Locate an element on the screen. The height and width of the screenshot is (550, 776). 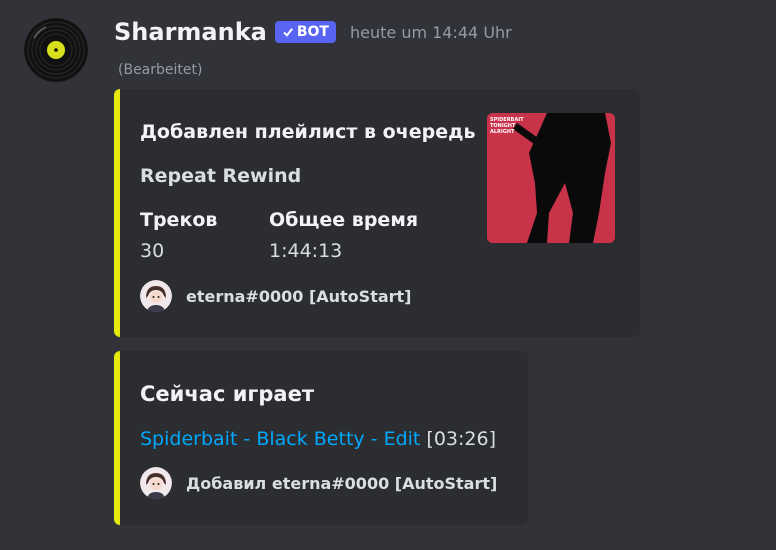
embed-footer: Добавил eterna#0000 [AutoStart] is located at coordinates (318, 483).